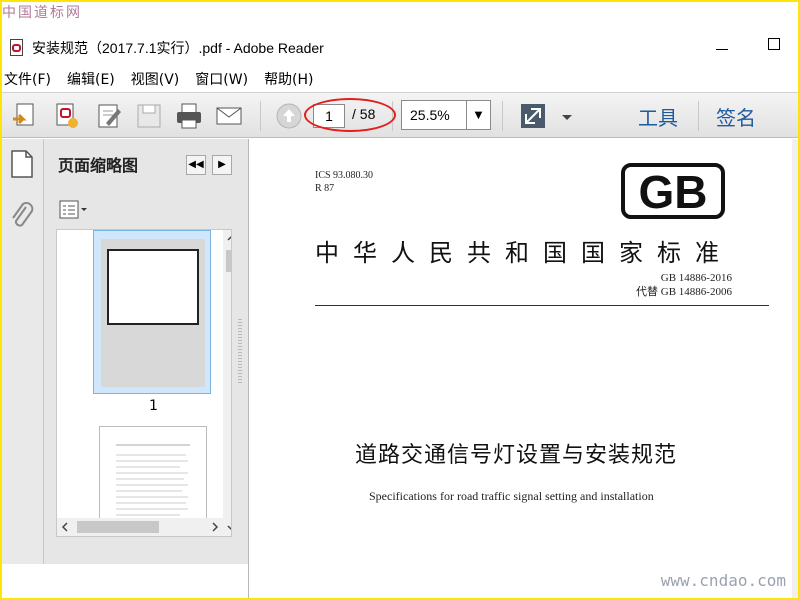  What do you see at coordinates (723, 580) in the screenshot?
I see `site-watermark-bottom: www.cndao.com` at bounding box center [723, 580].